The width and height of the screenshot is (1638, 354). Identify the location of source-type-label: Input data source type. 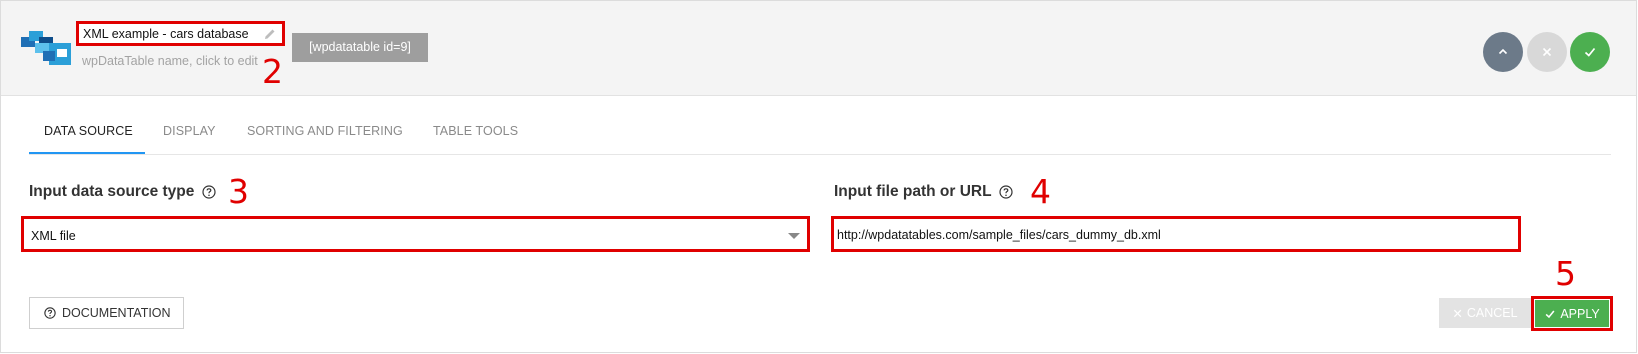
(112, 191).